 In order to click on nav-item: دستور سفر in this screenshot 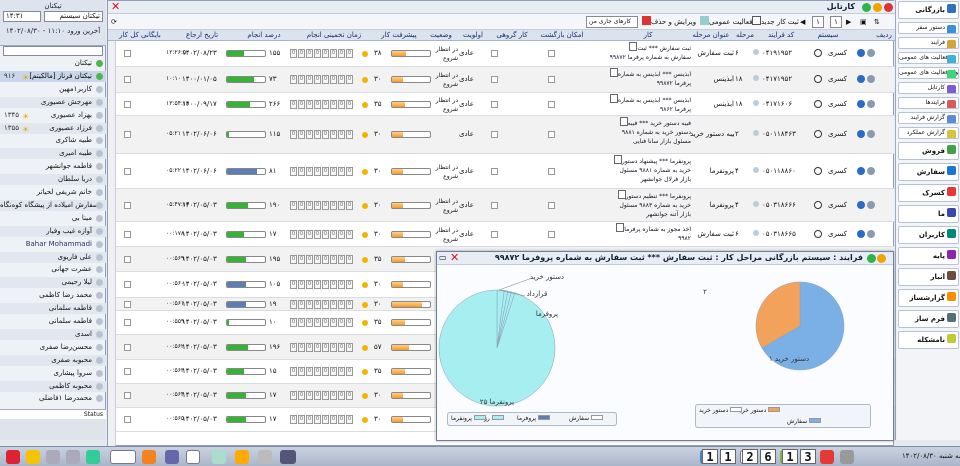, I will do `click(928, 28)`.